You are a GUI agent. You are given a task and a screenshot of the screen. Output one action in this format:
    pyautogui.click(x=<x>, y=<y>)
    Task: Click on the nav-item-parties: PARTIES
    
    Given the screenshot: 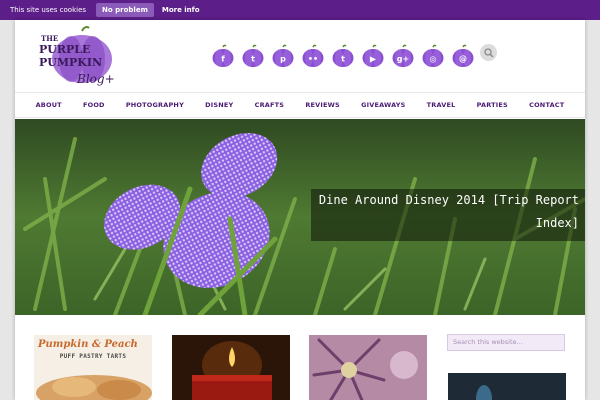 What is the action you would take?
    pyautogui.click(x=492, y=105)
    